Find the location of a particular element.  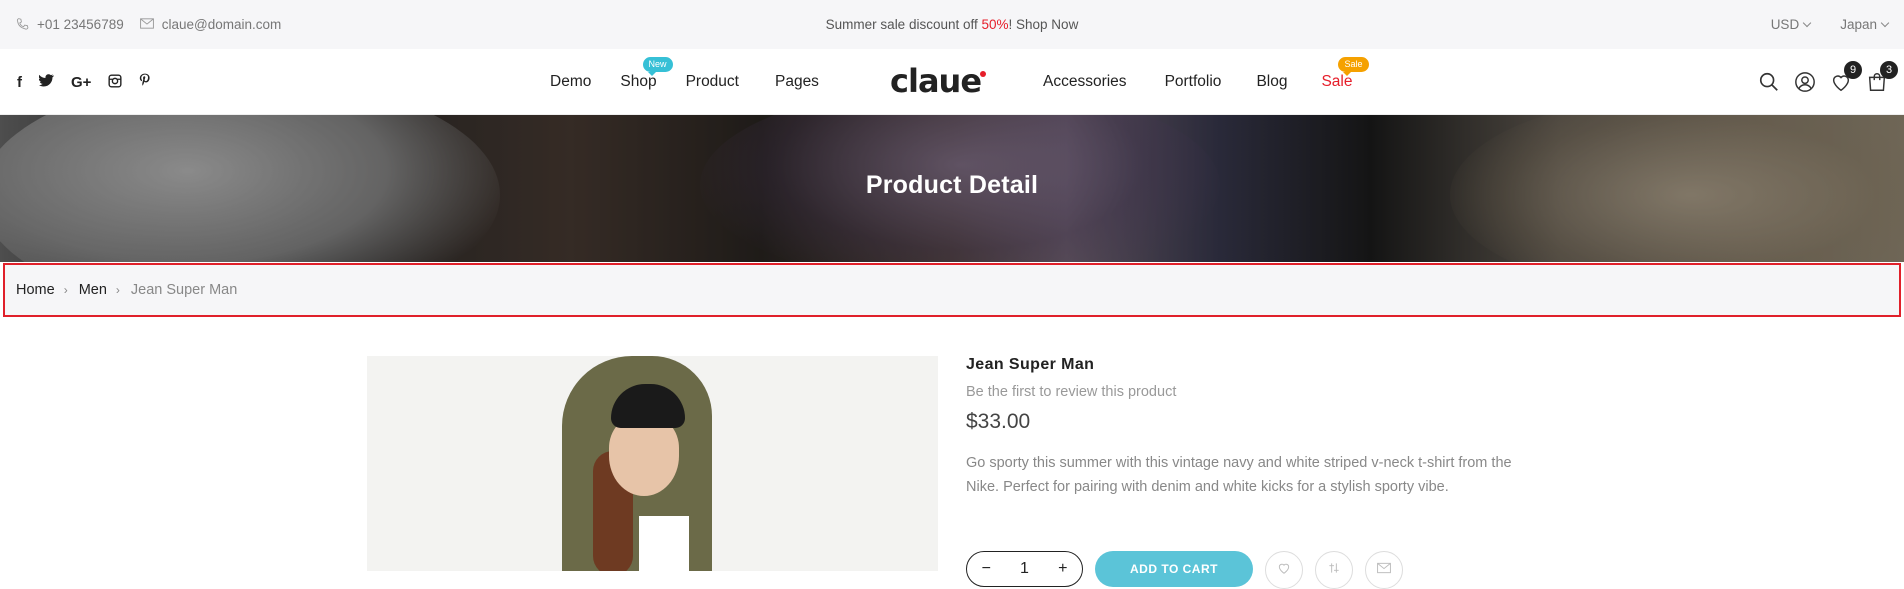

region-select: Japan is located at coordinates (1865, 24).